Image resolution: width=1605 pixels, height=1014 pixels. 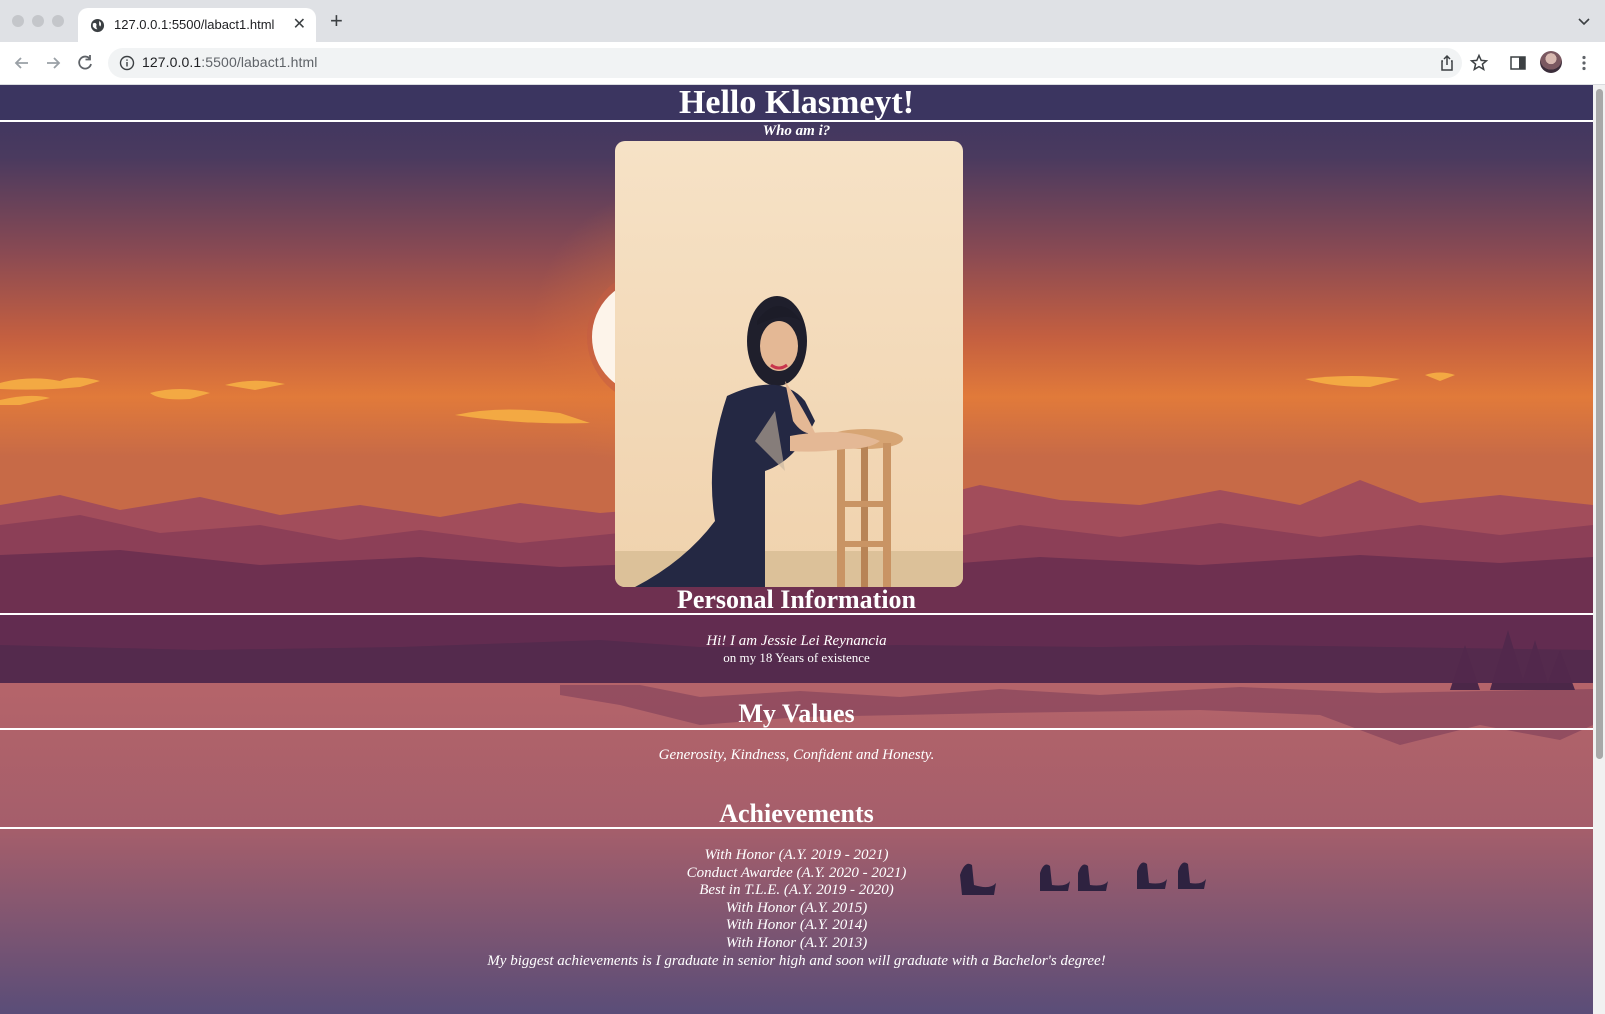 What do you see at coordinates (85, 63) in the screenshot?
I see `reload-icon` at bounding box center [85, 63].